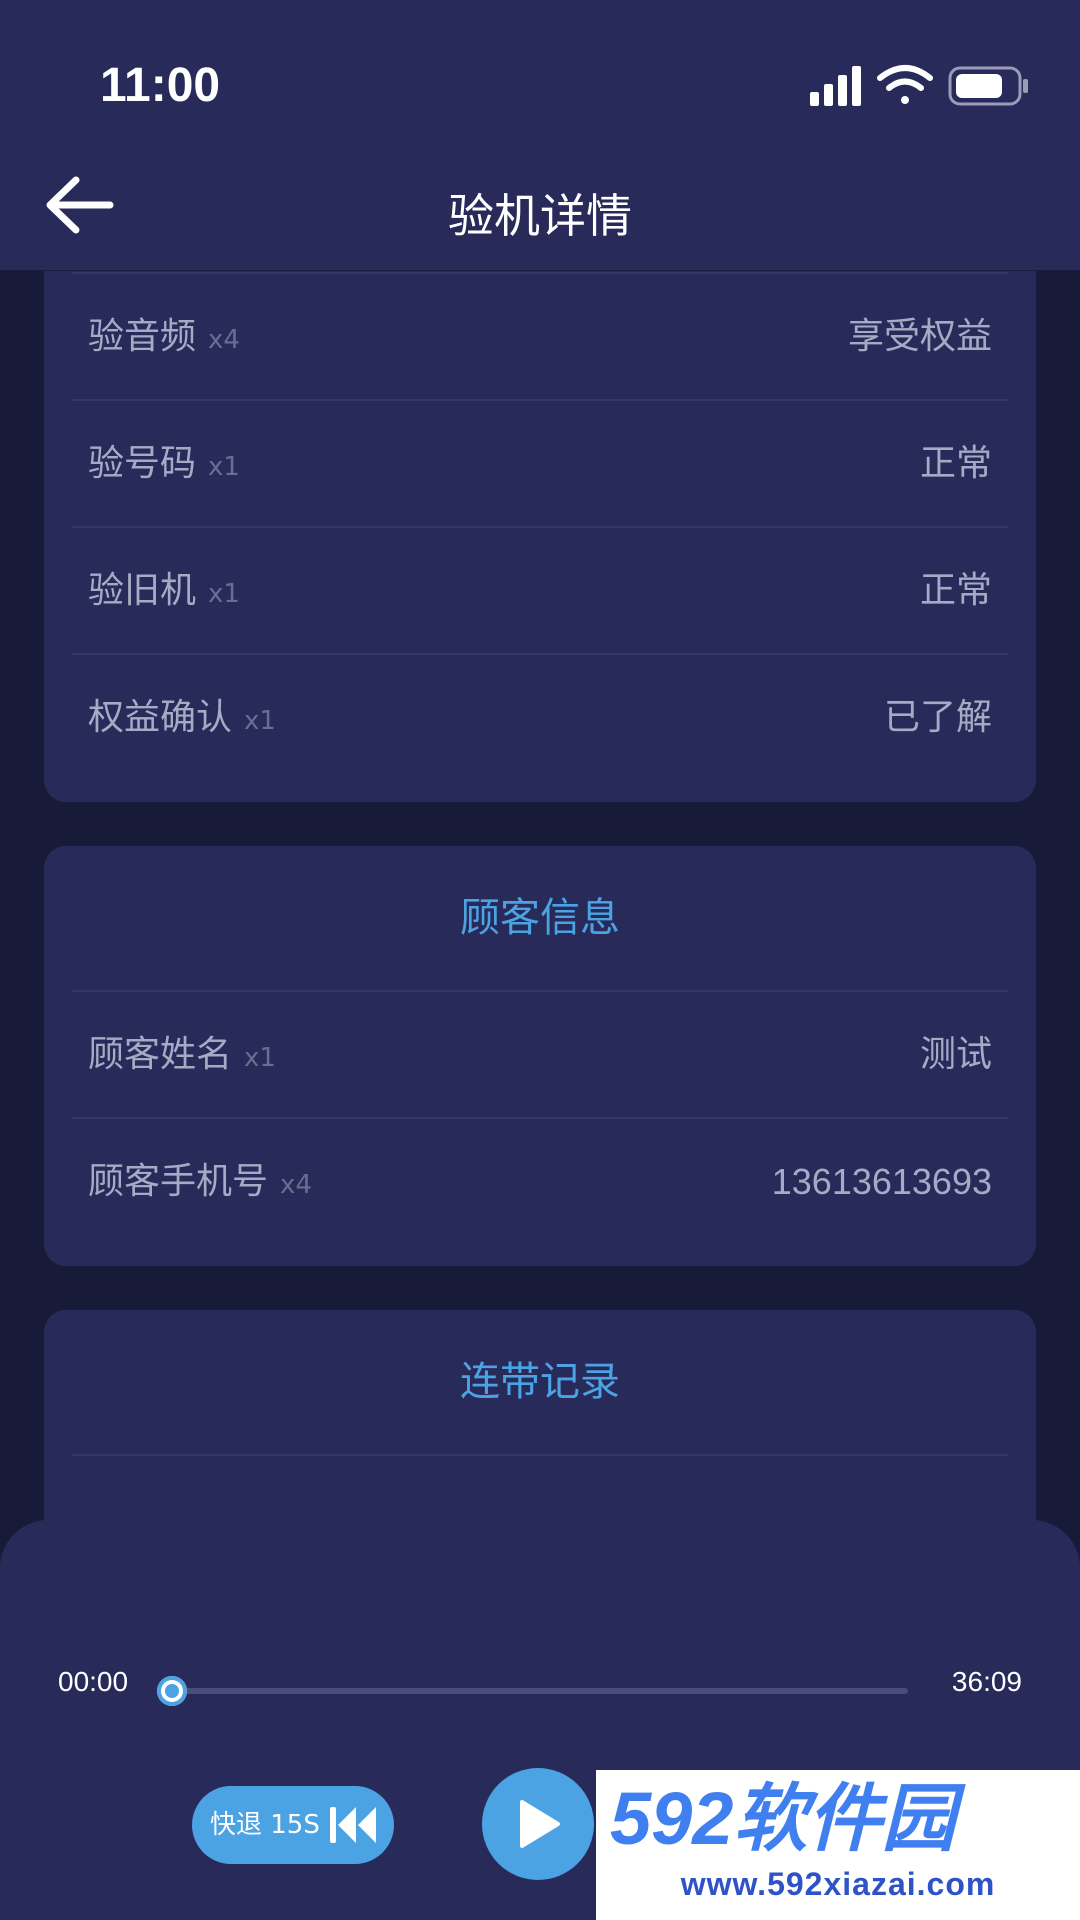  Describe the element at coordinates (540, 918) in the screenshot. I see `section-title: 顾客信息` at that location.